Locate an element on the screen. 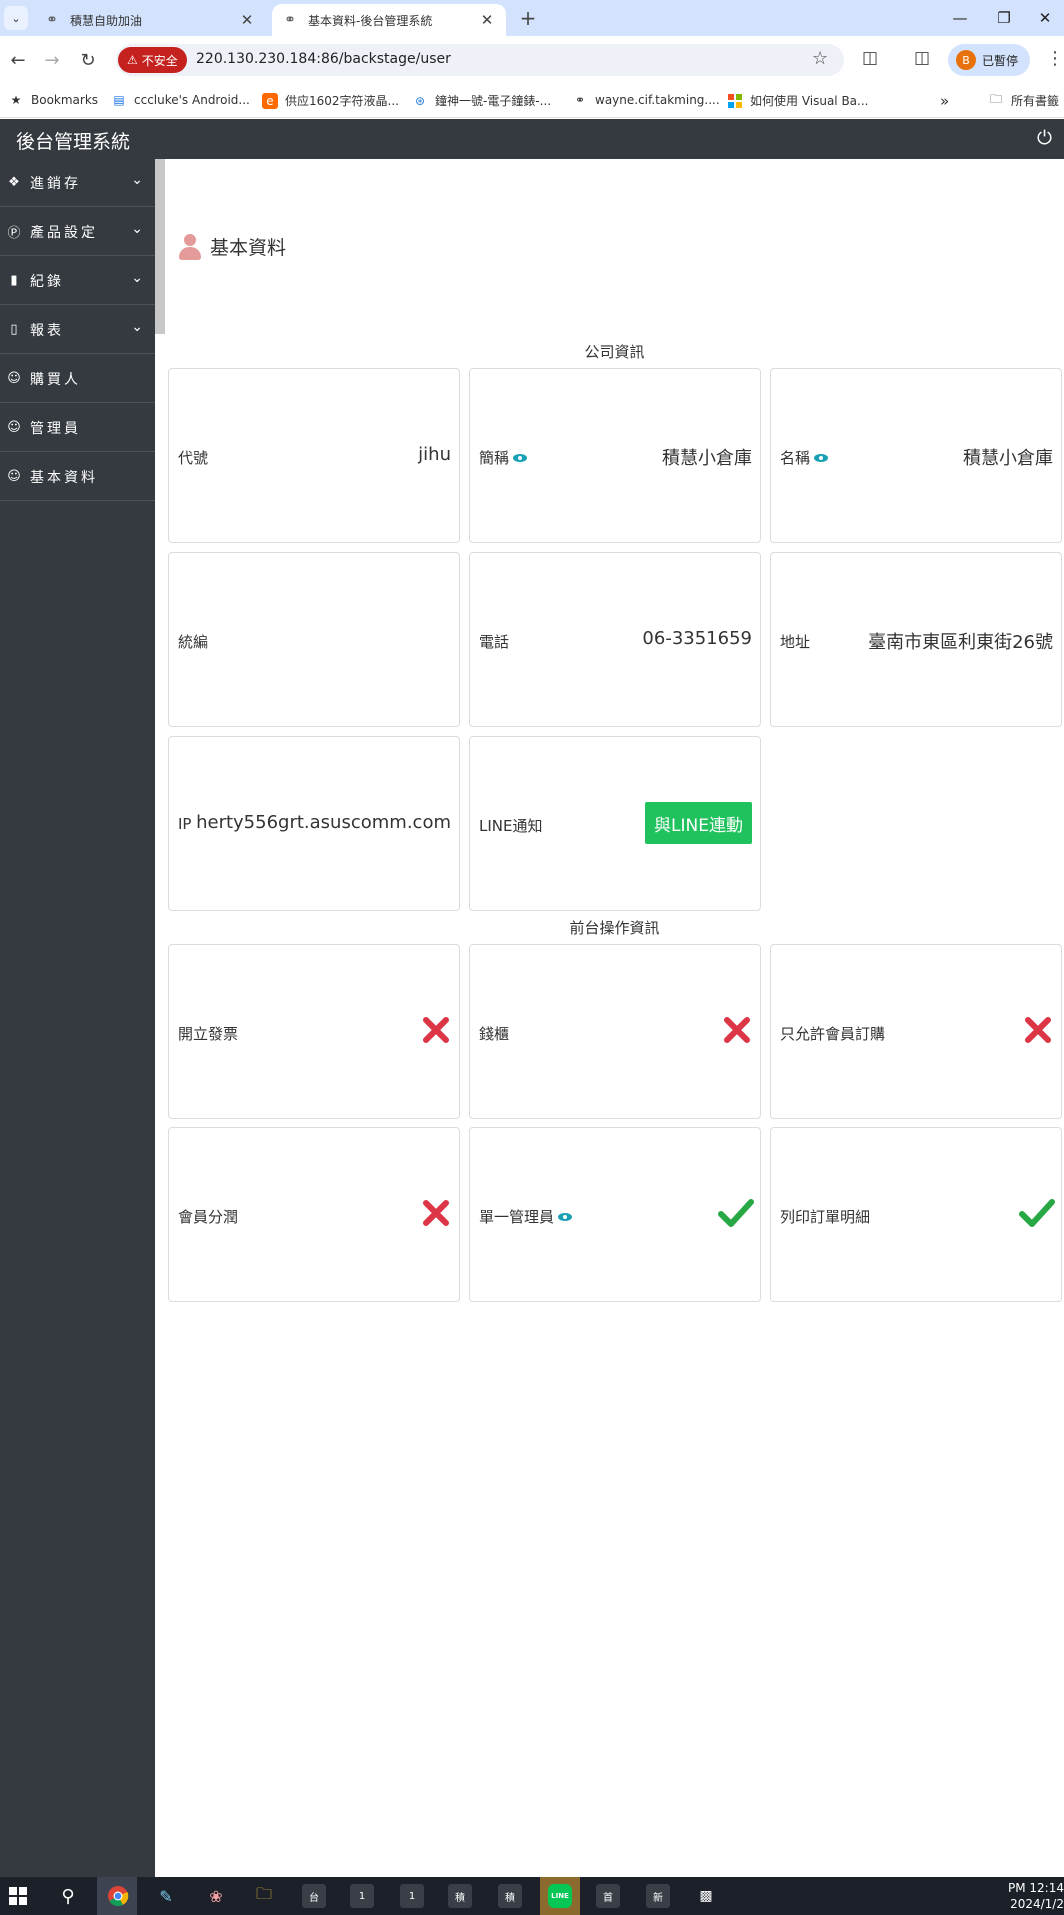 The height and width of the screenshot is (1915, 1064). profile-button: B 已暫停 is located at coordinates (989, 60).